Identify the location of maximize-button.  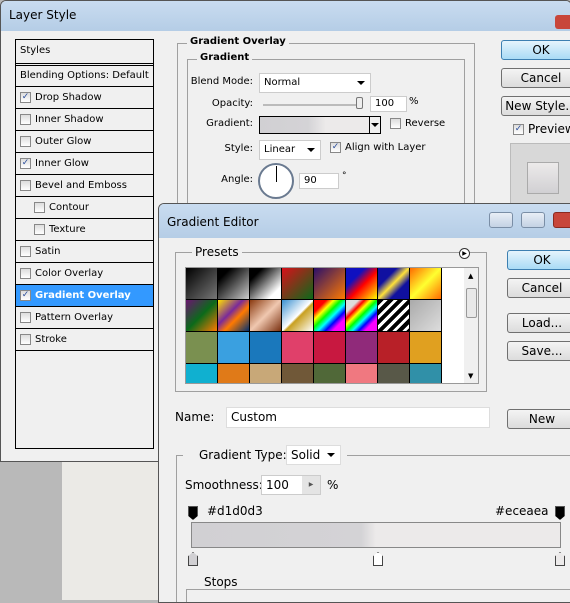
(533, 220).